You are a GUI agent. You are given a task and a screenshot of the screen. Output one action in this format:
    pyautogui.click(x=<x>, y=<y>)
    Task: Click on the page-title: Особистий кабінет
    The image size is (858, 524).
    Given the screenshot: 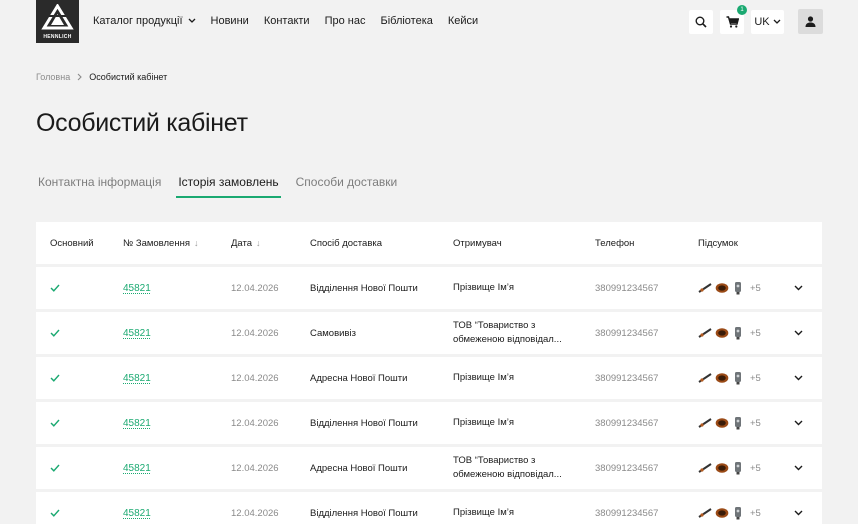 What is the action you would take?
    pyautogui.click(x=142, y=123)
    